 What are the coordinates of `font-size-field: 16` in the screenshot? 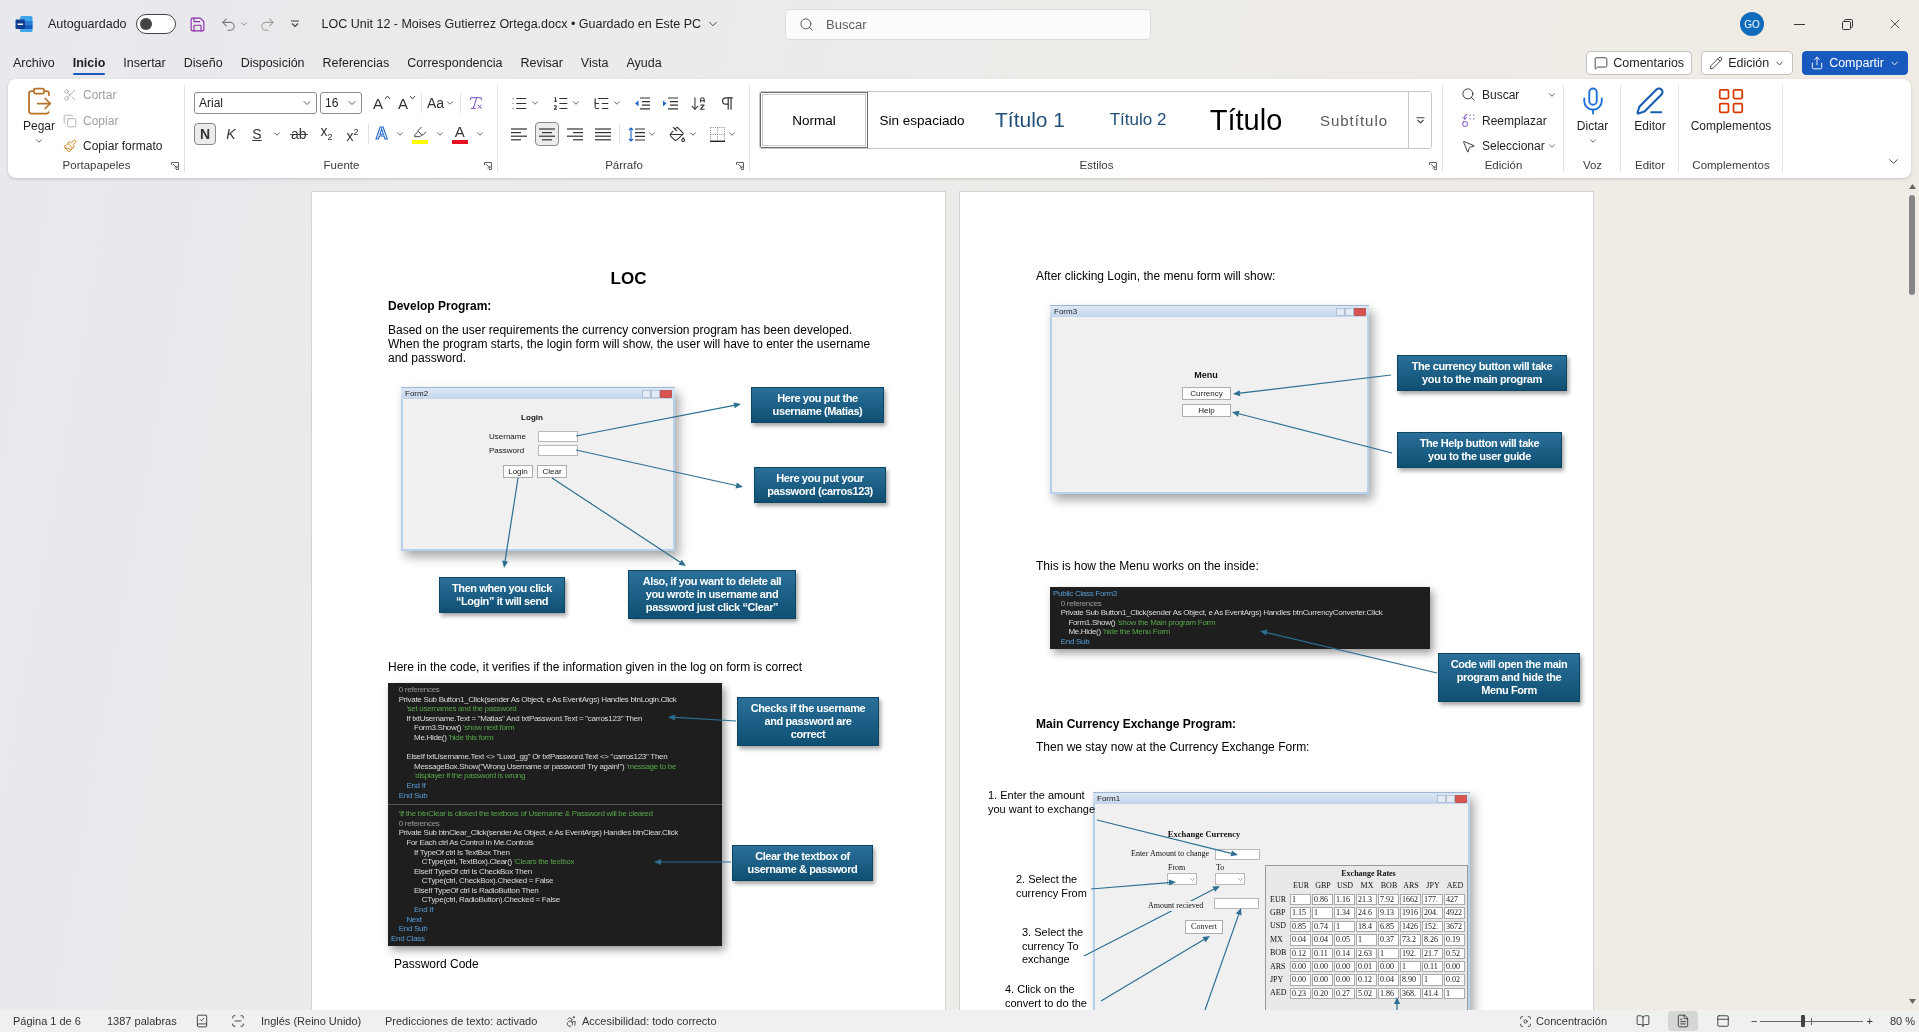 It's located at (341, 103).